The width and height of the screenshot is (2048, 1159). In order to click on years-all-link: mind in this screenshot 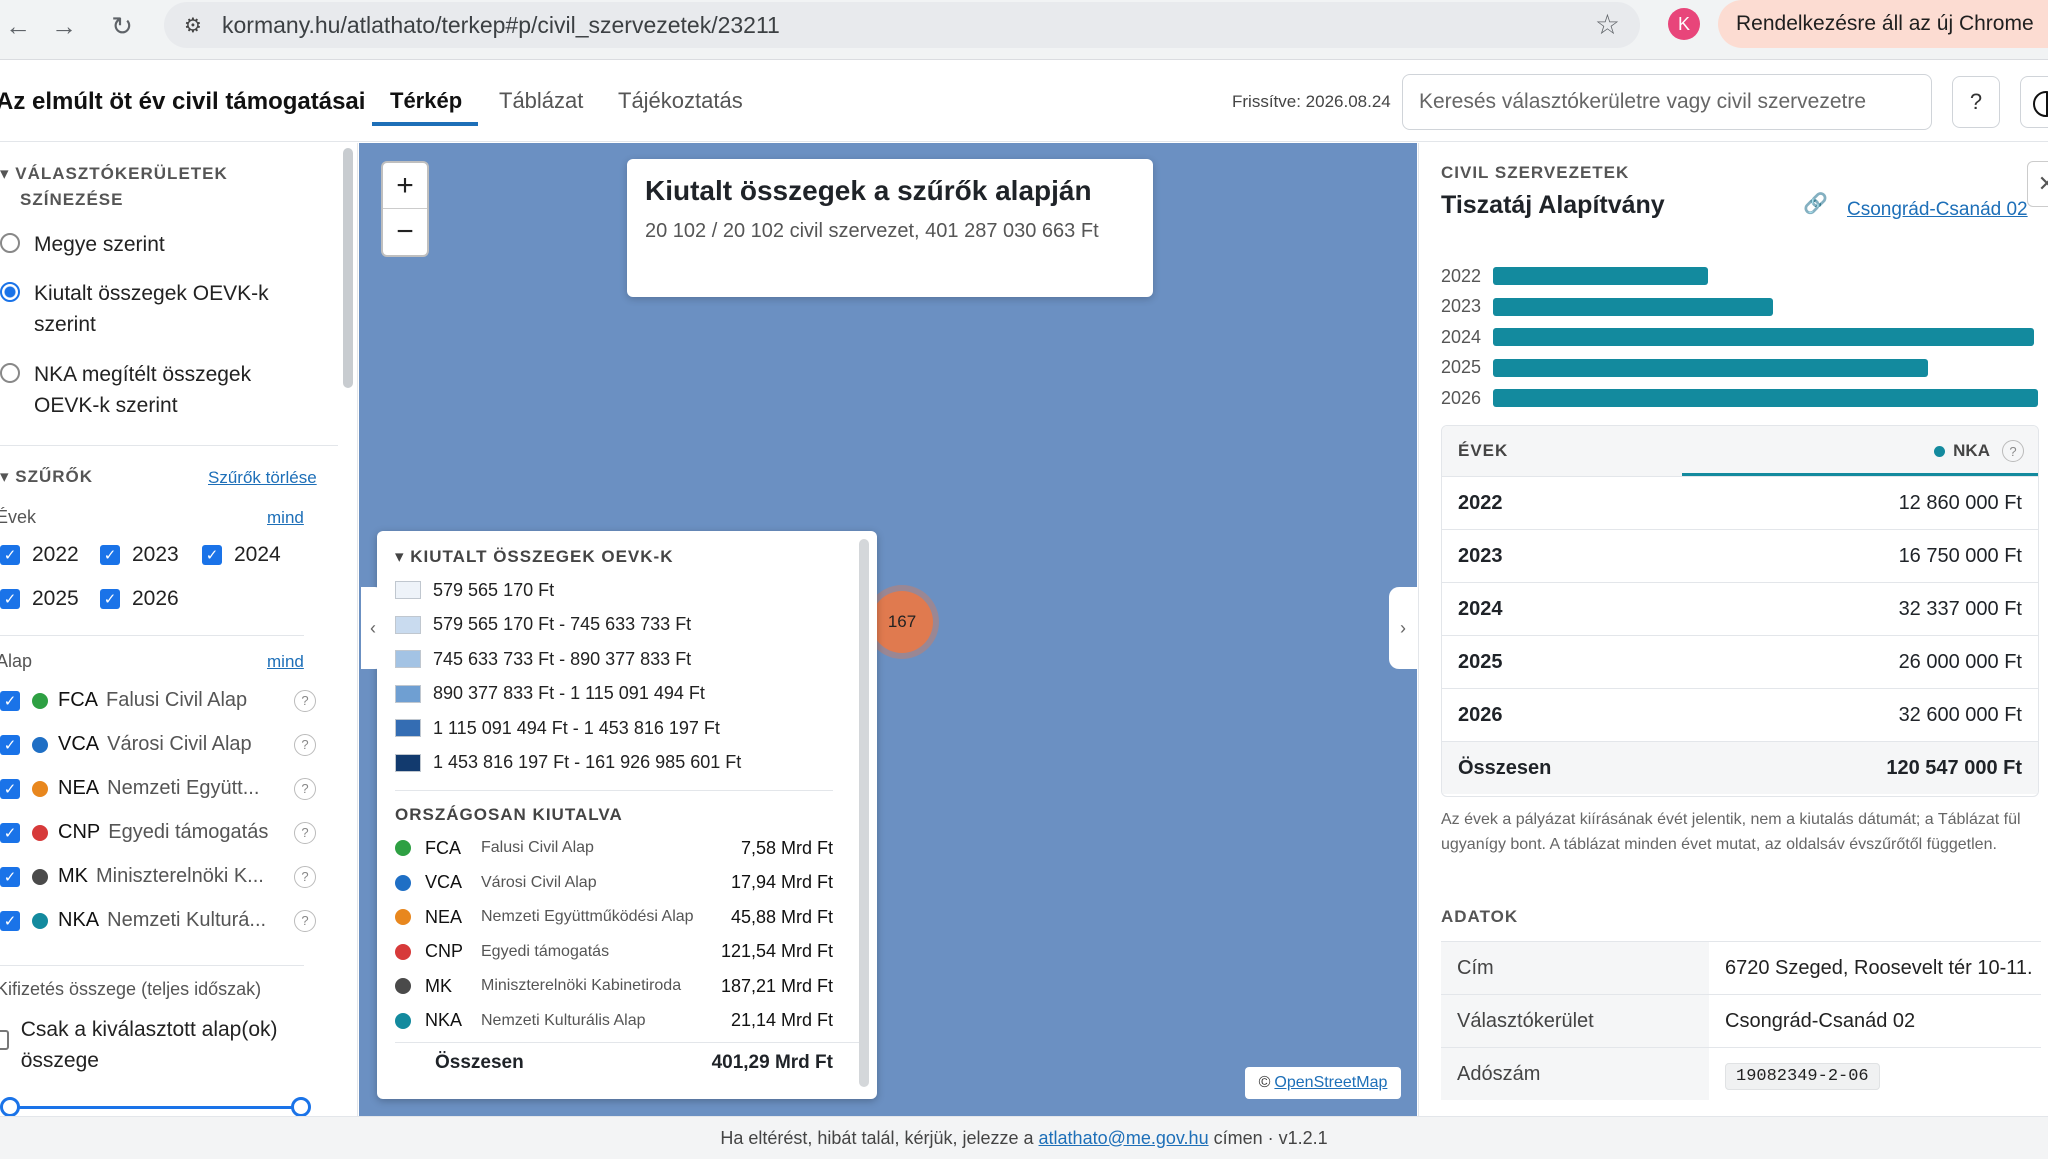, I will do `click(285, 518)`.